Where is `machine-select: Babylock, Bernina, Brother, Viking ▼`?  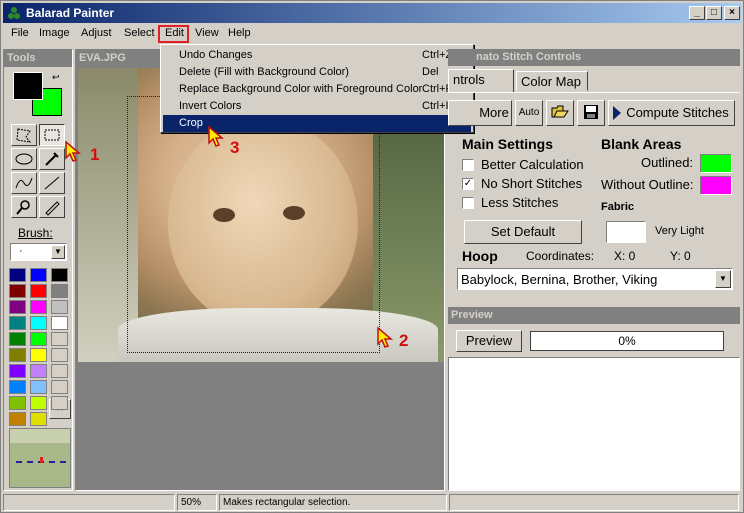
machine-select: Babylock, Bernina, Brother, Viking ▼ is located at coordinates (595, 279).